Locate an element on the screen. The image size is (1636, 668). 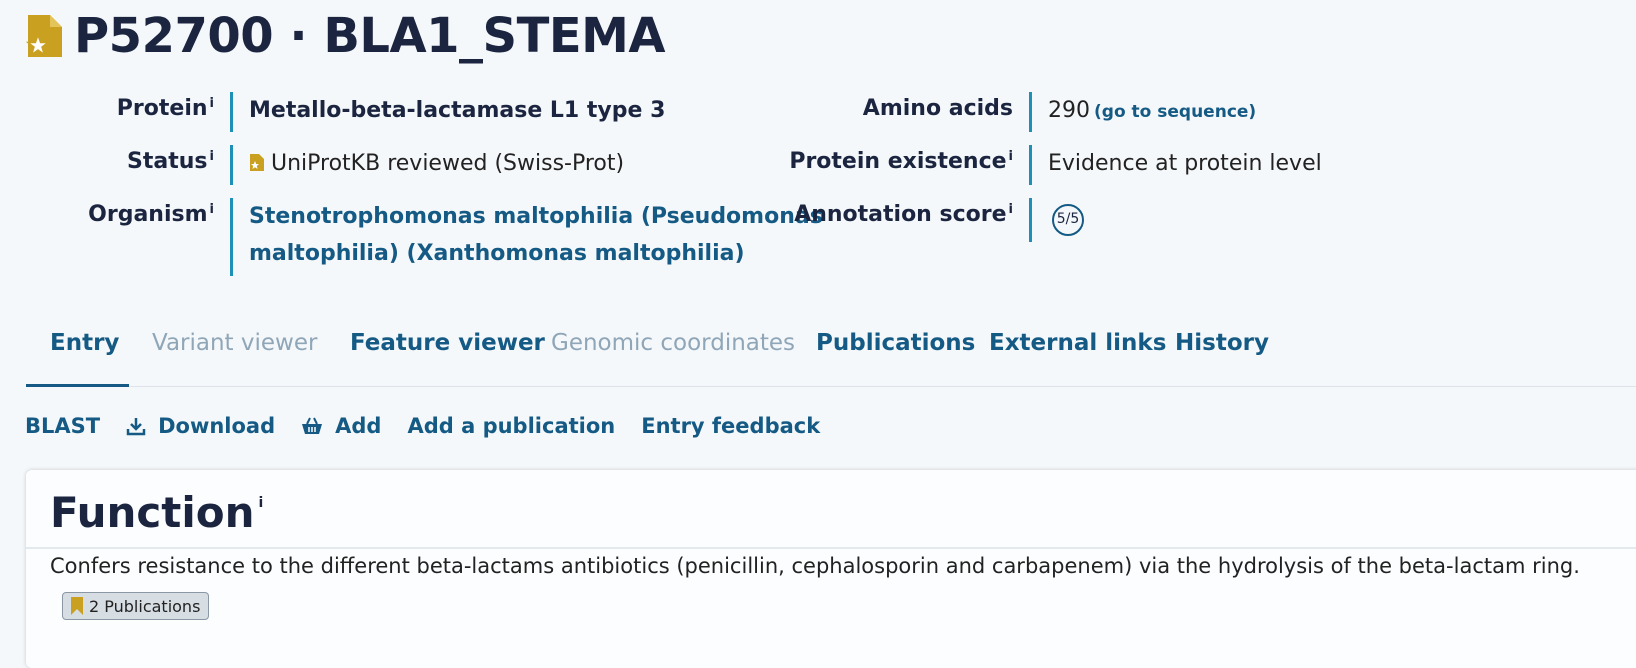
add-label: Add is located at coordinates (358, 426).